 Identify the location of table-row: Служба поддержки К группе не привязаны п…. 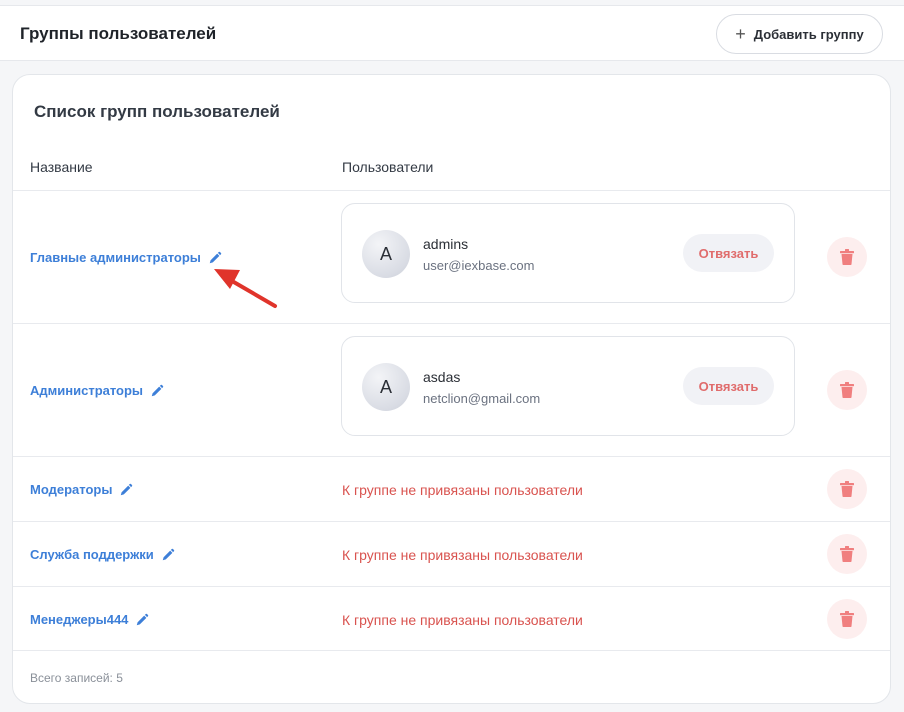
(451, 553).